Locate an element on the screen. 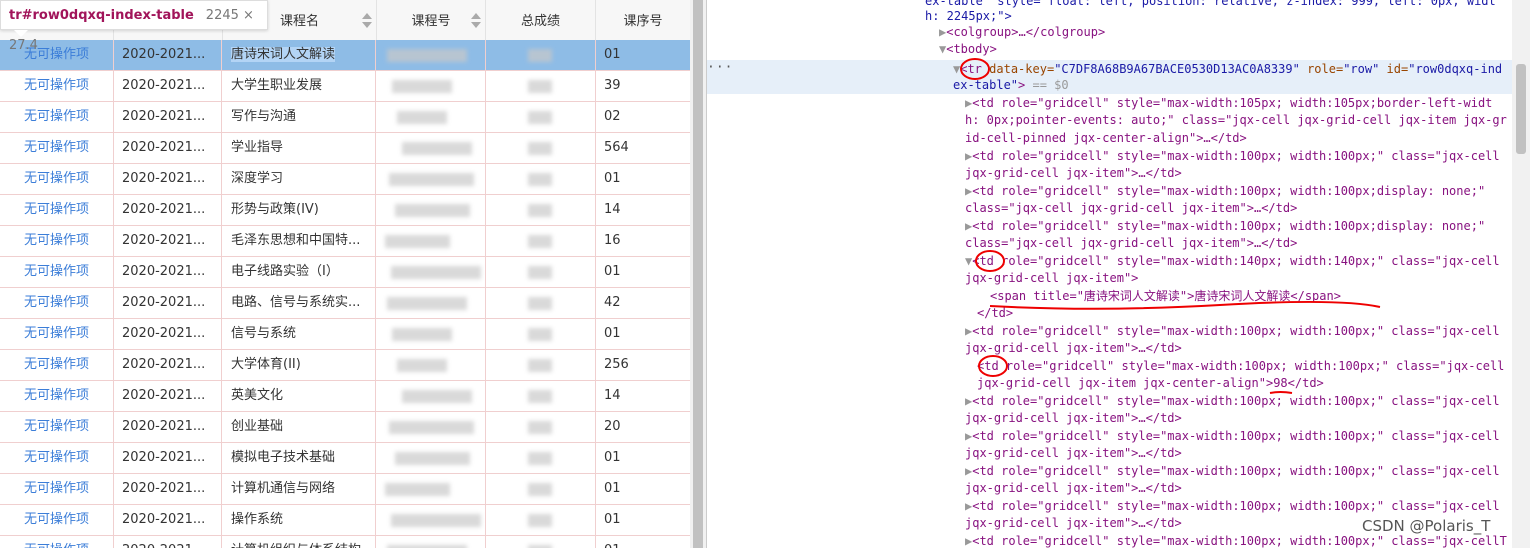  table-row: 无可操作项 2020-2021... 形势与政策(IV) 14 is located at coordinates (345, 210).